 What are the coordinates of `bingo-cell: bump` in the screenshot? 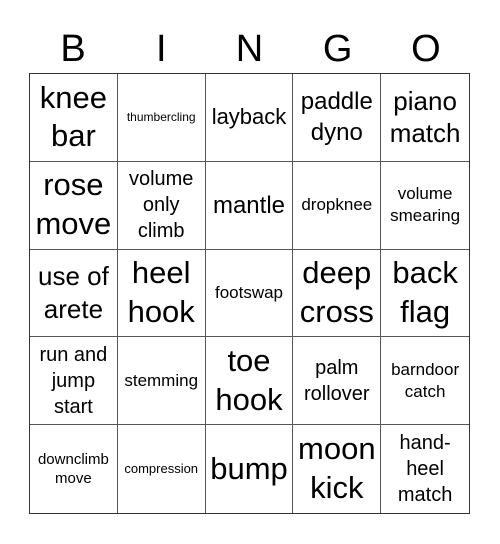 It's located at (250, 469).